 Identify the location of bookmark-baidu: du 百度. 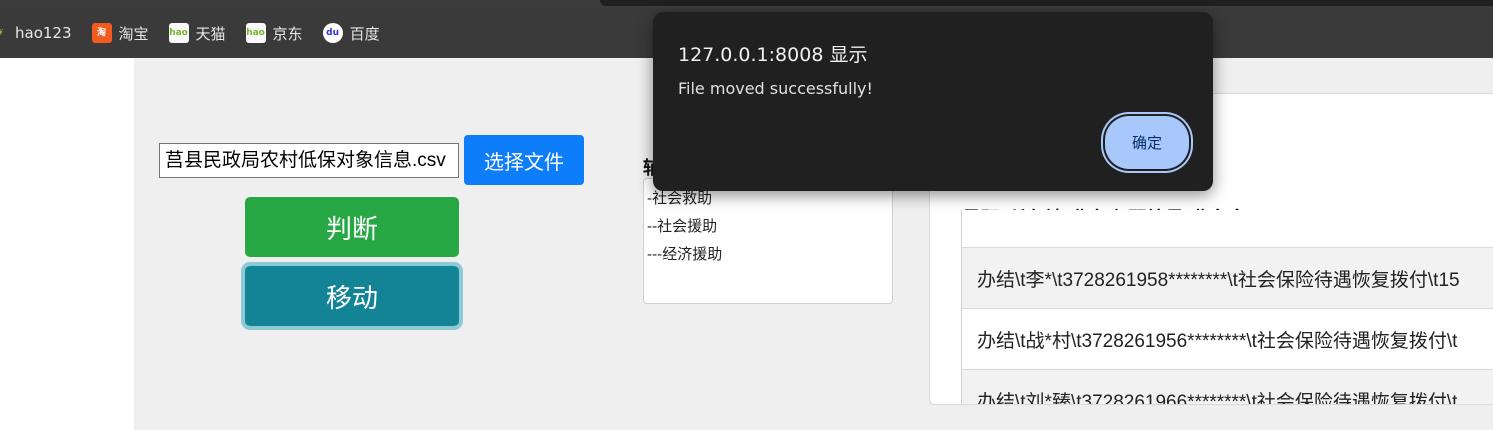
(351, 33).